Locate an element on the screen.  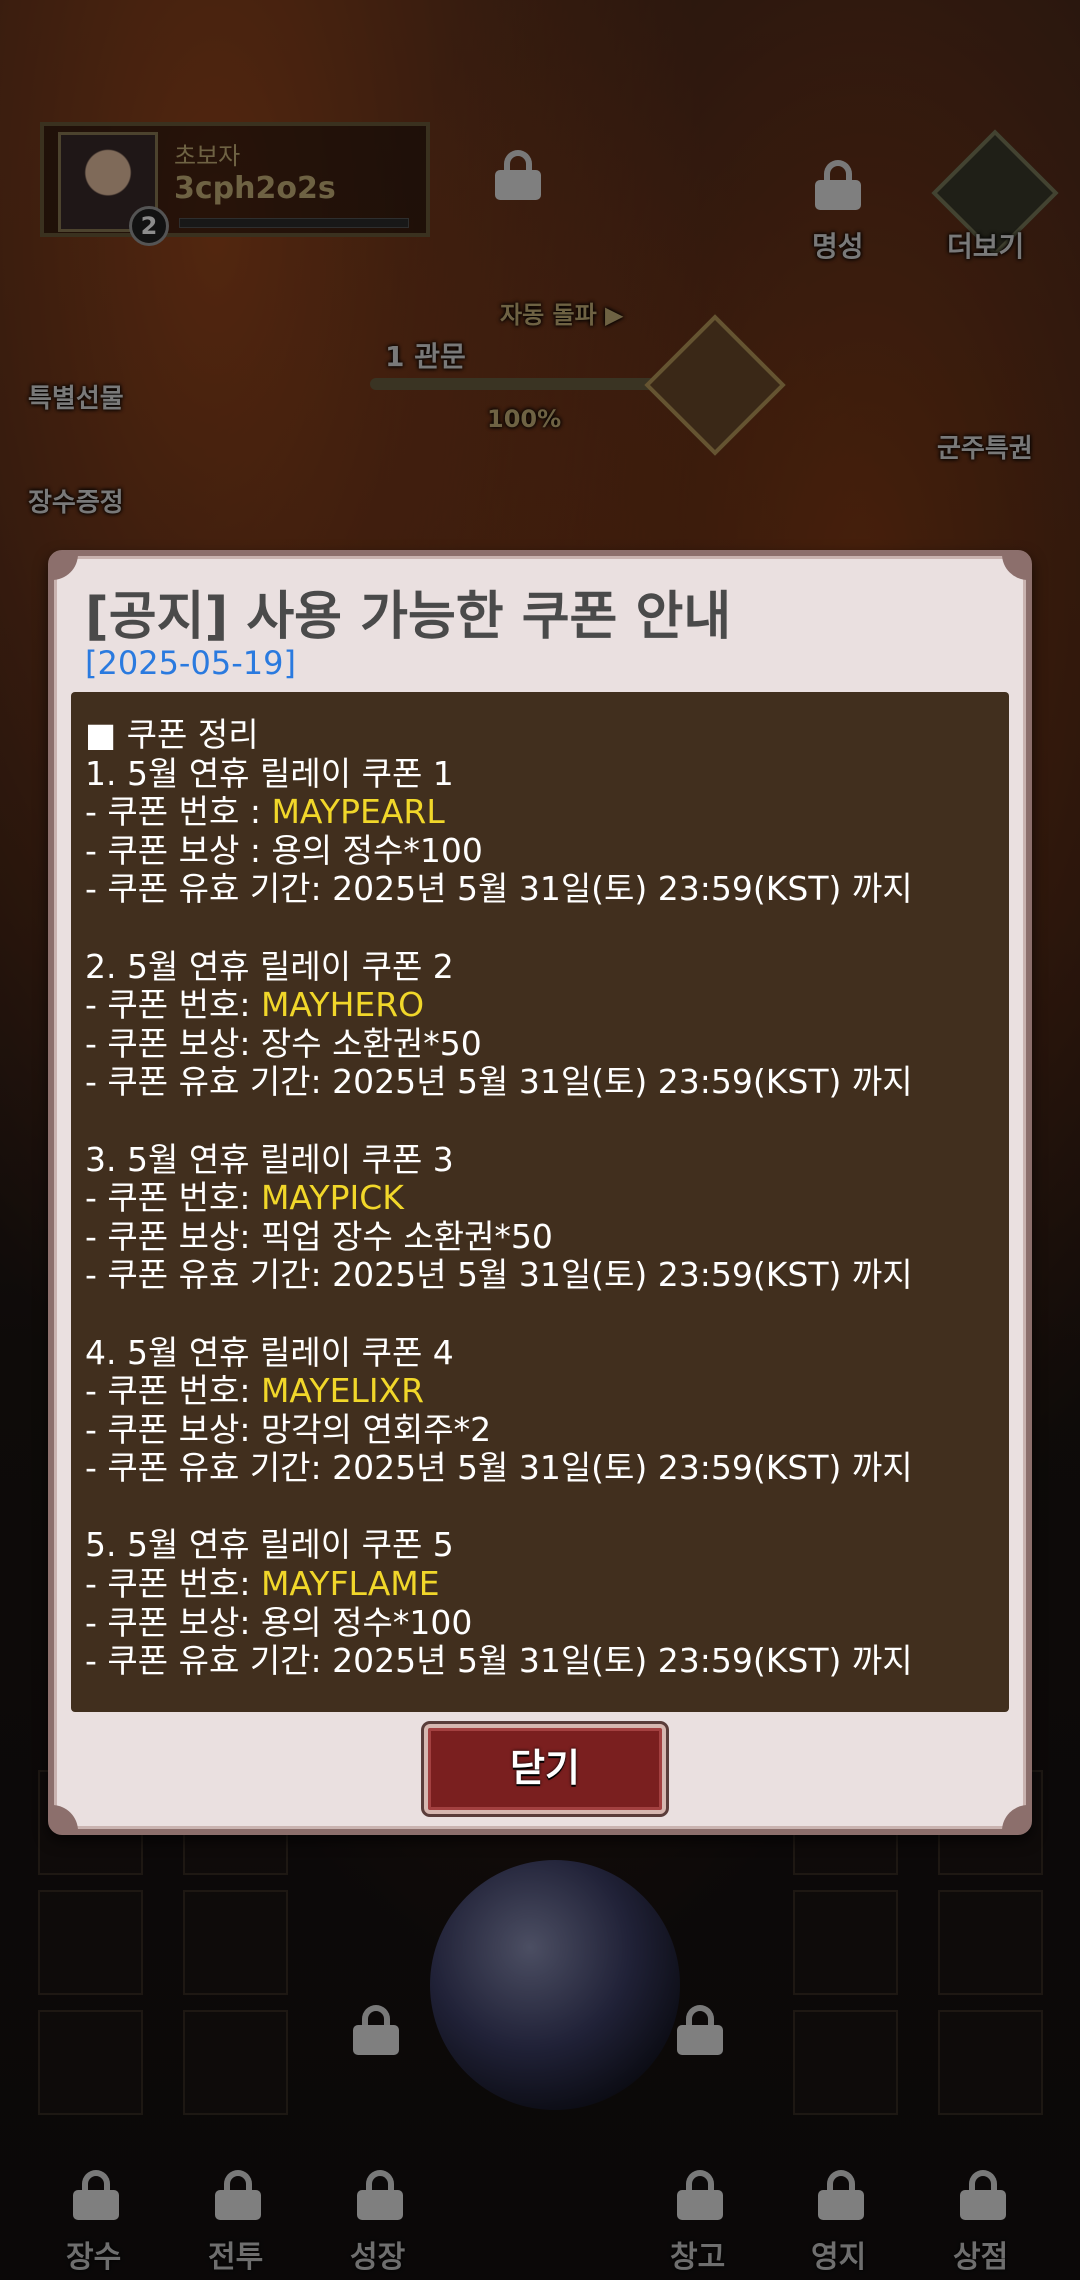
coupon-reward: - 쿠폰 보상 : 용의 정수*100 is located at coordinates (284, 850).